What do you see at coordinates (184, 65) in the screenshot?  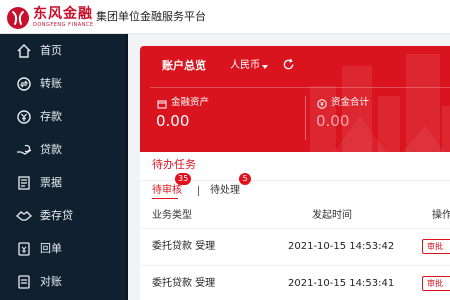 I see `overview-title: 账户总览` at bounding box center [184, 65].